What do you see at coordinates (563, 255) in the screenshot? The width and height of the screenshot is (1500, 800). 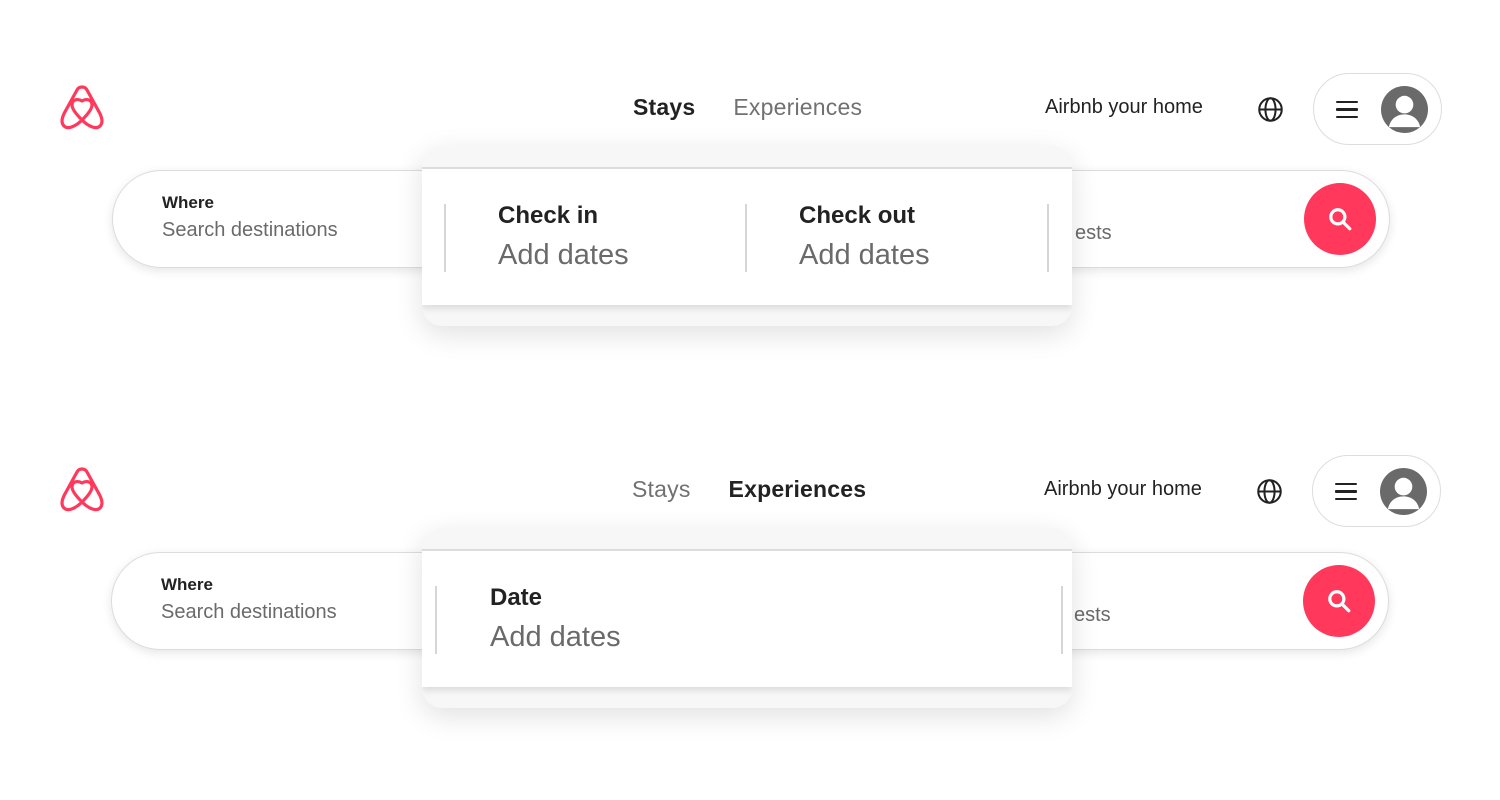 I see `check-in-value: Add dates` at bounding box center [563, 255].